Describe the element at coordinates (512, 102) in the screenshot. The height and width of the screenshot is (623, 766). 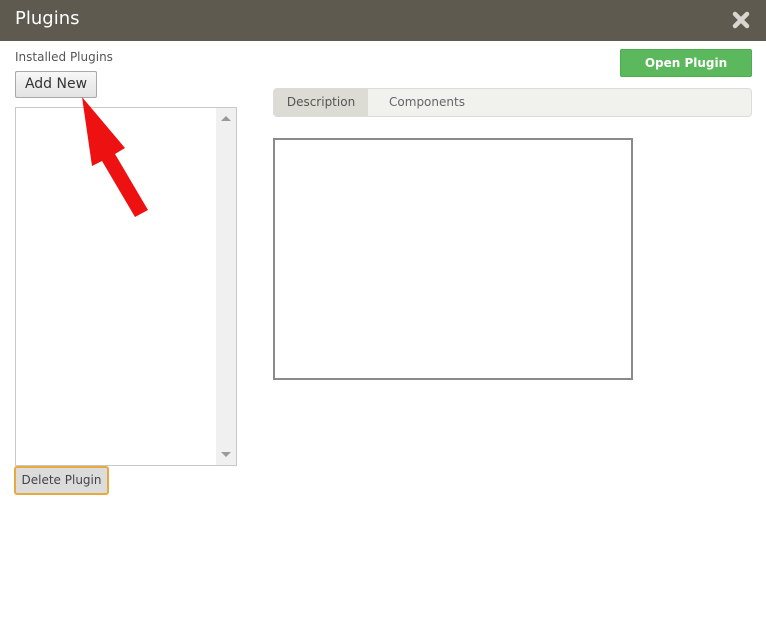
I see `plugin-detail-tabs: Description Components` at that location.